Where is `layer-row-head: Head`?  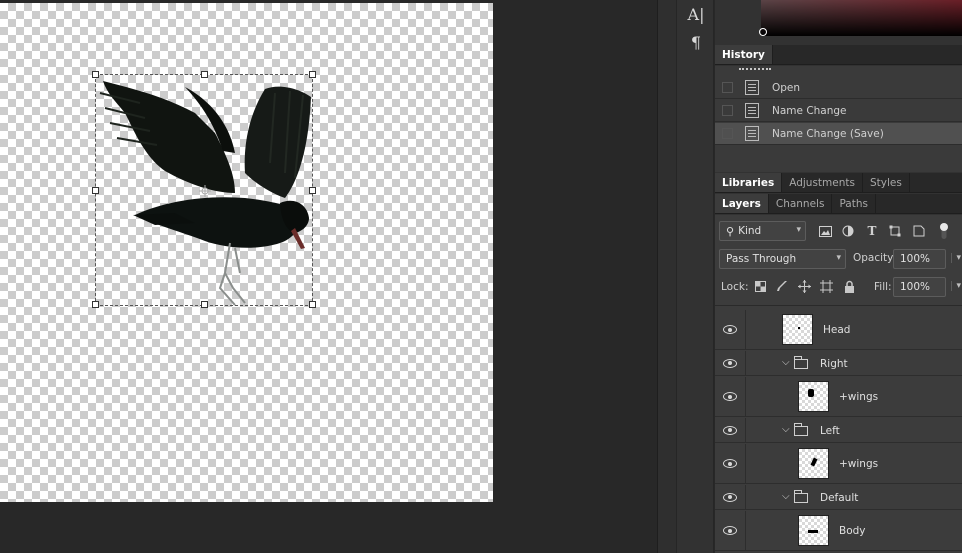
layer-row-head: Head is located at coordinates (838, 330).